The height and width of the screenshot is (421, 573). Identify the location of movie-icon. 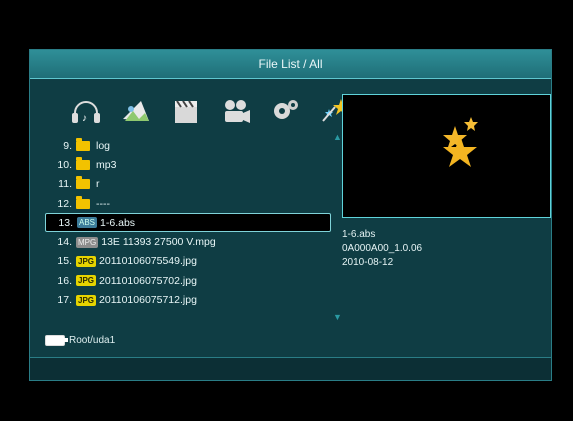
(186, 111).